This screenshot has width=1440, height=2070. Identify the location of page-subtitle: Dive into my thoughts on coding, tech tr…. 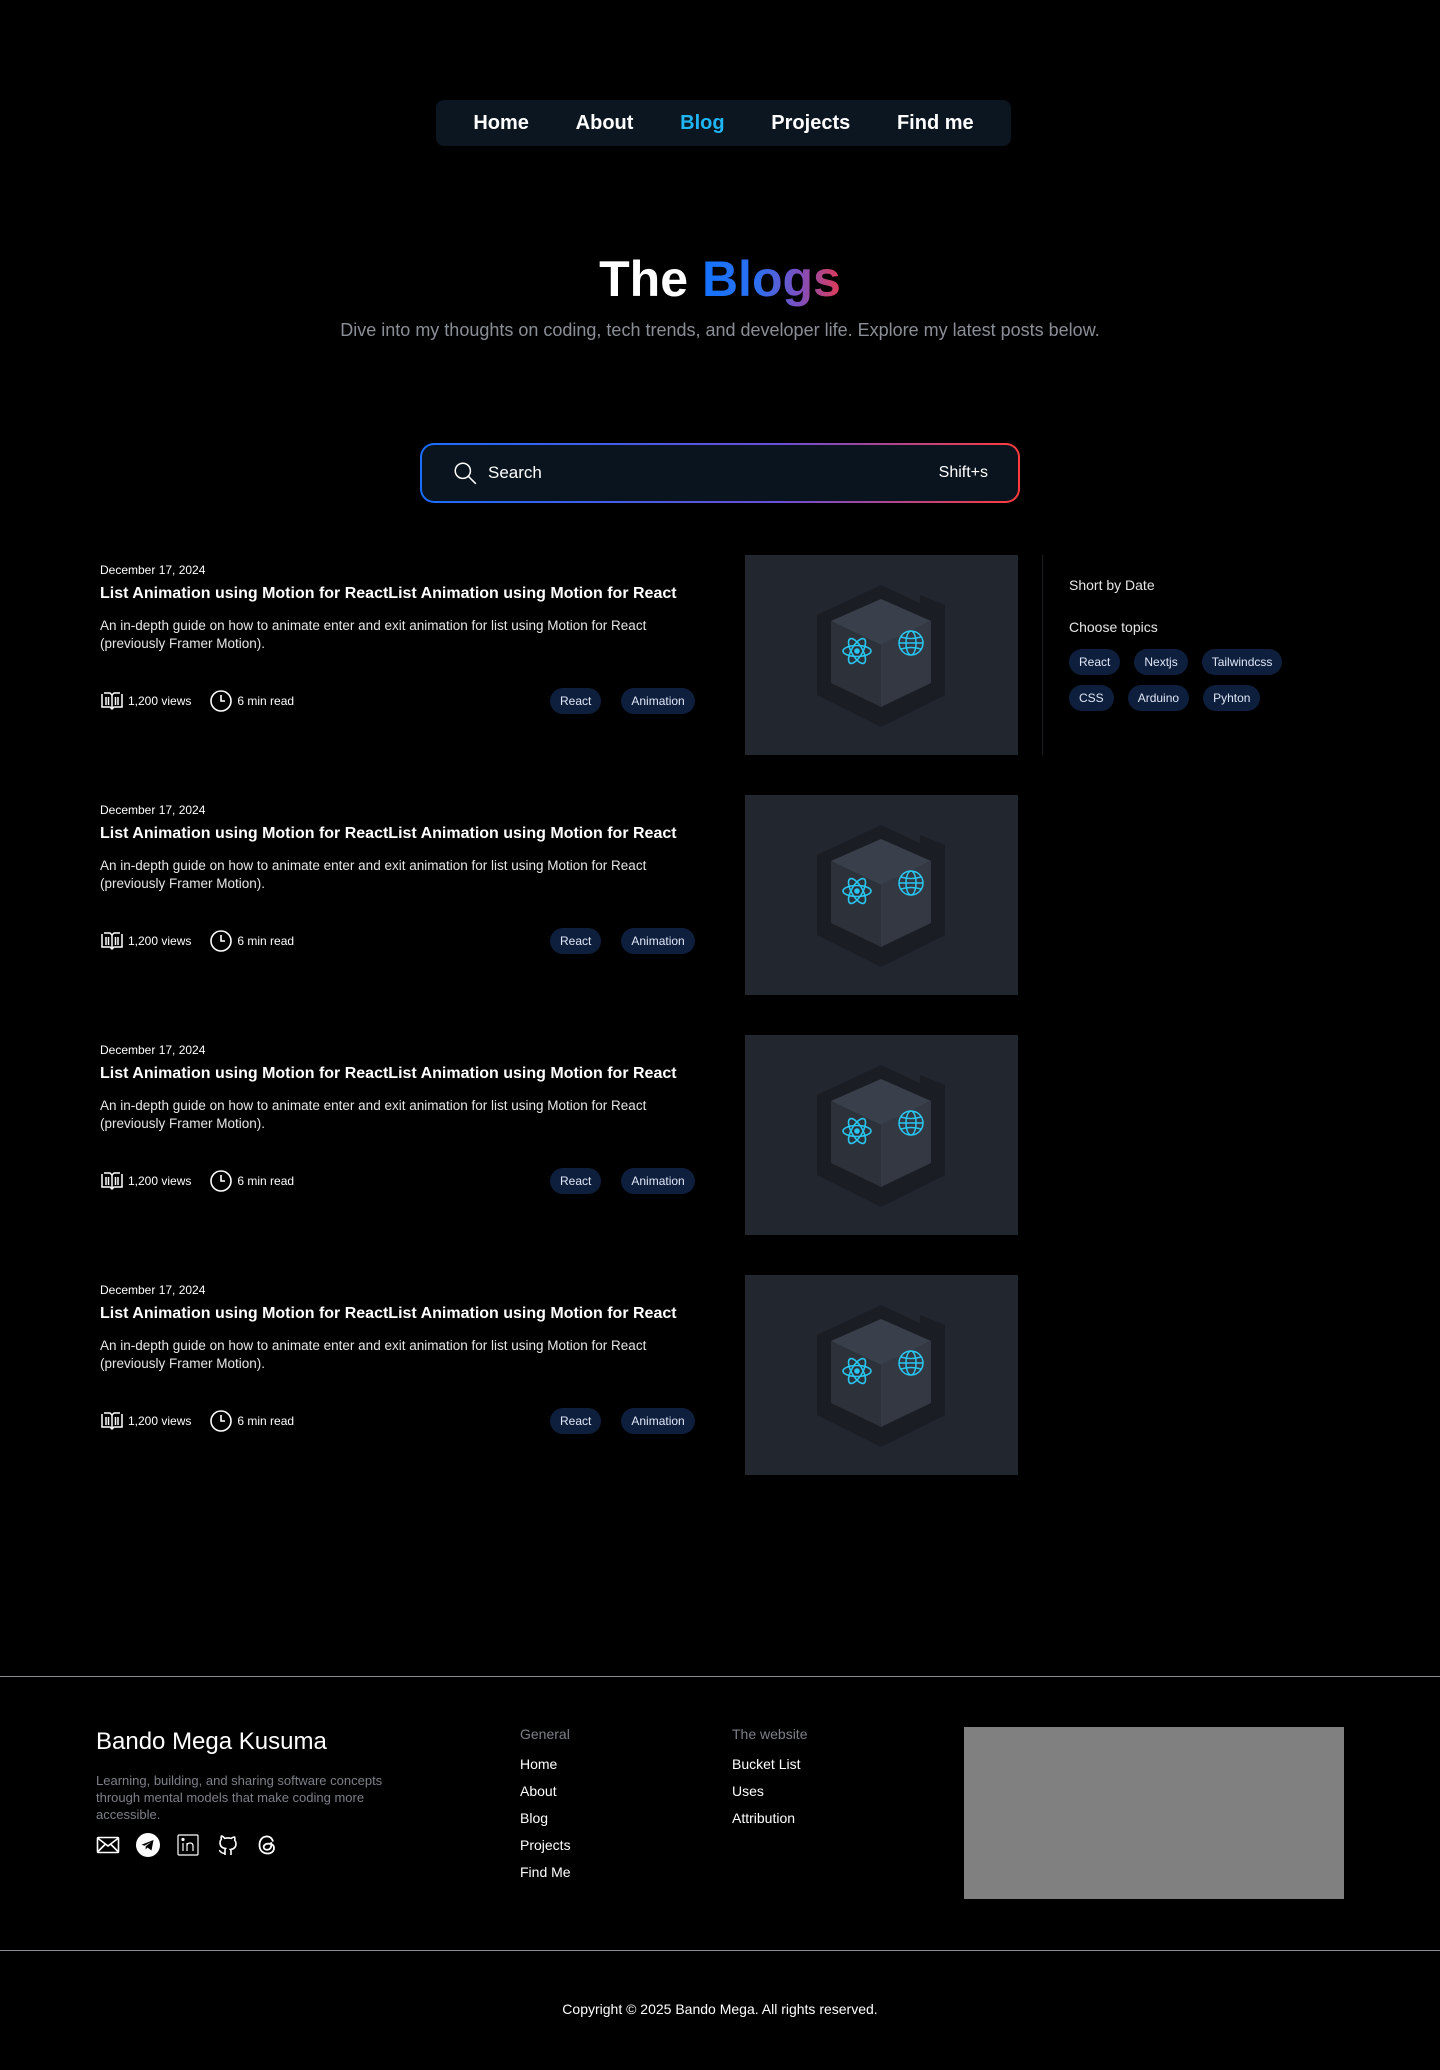
(720, 330).